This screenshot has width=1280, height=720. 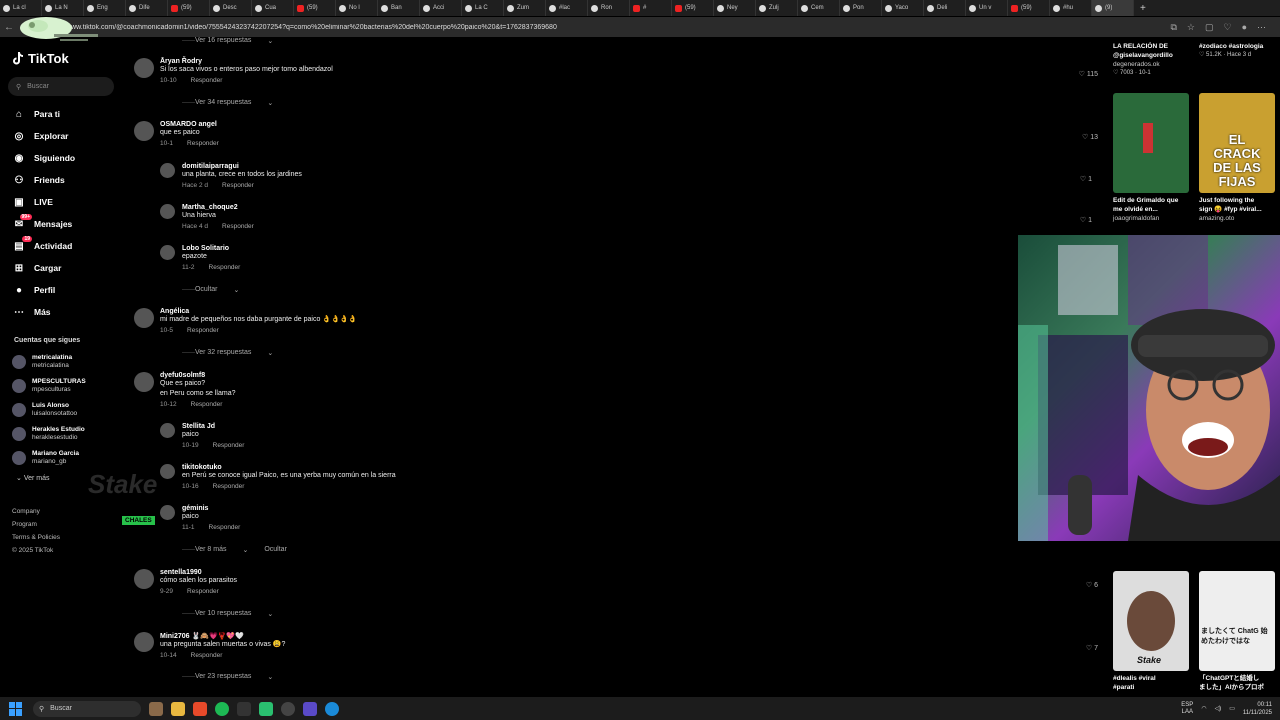 I want to click on browser-tab: Ban, so click(x=399, y=8).